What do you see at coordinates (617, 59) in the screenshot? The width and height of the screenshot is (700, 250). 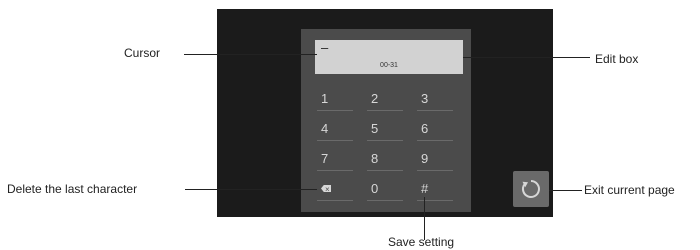 I see `callout-edit-box: Edit box` at bounding box center [617, 59].